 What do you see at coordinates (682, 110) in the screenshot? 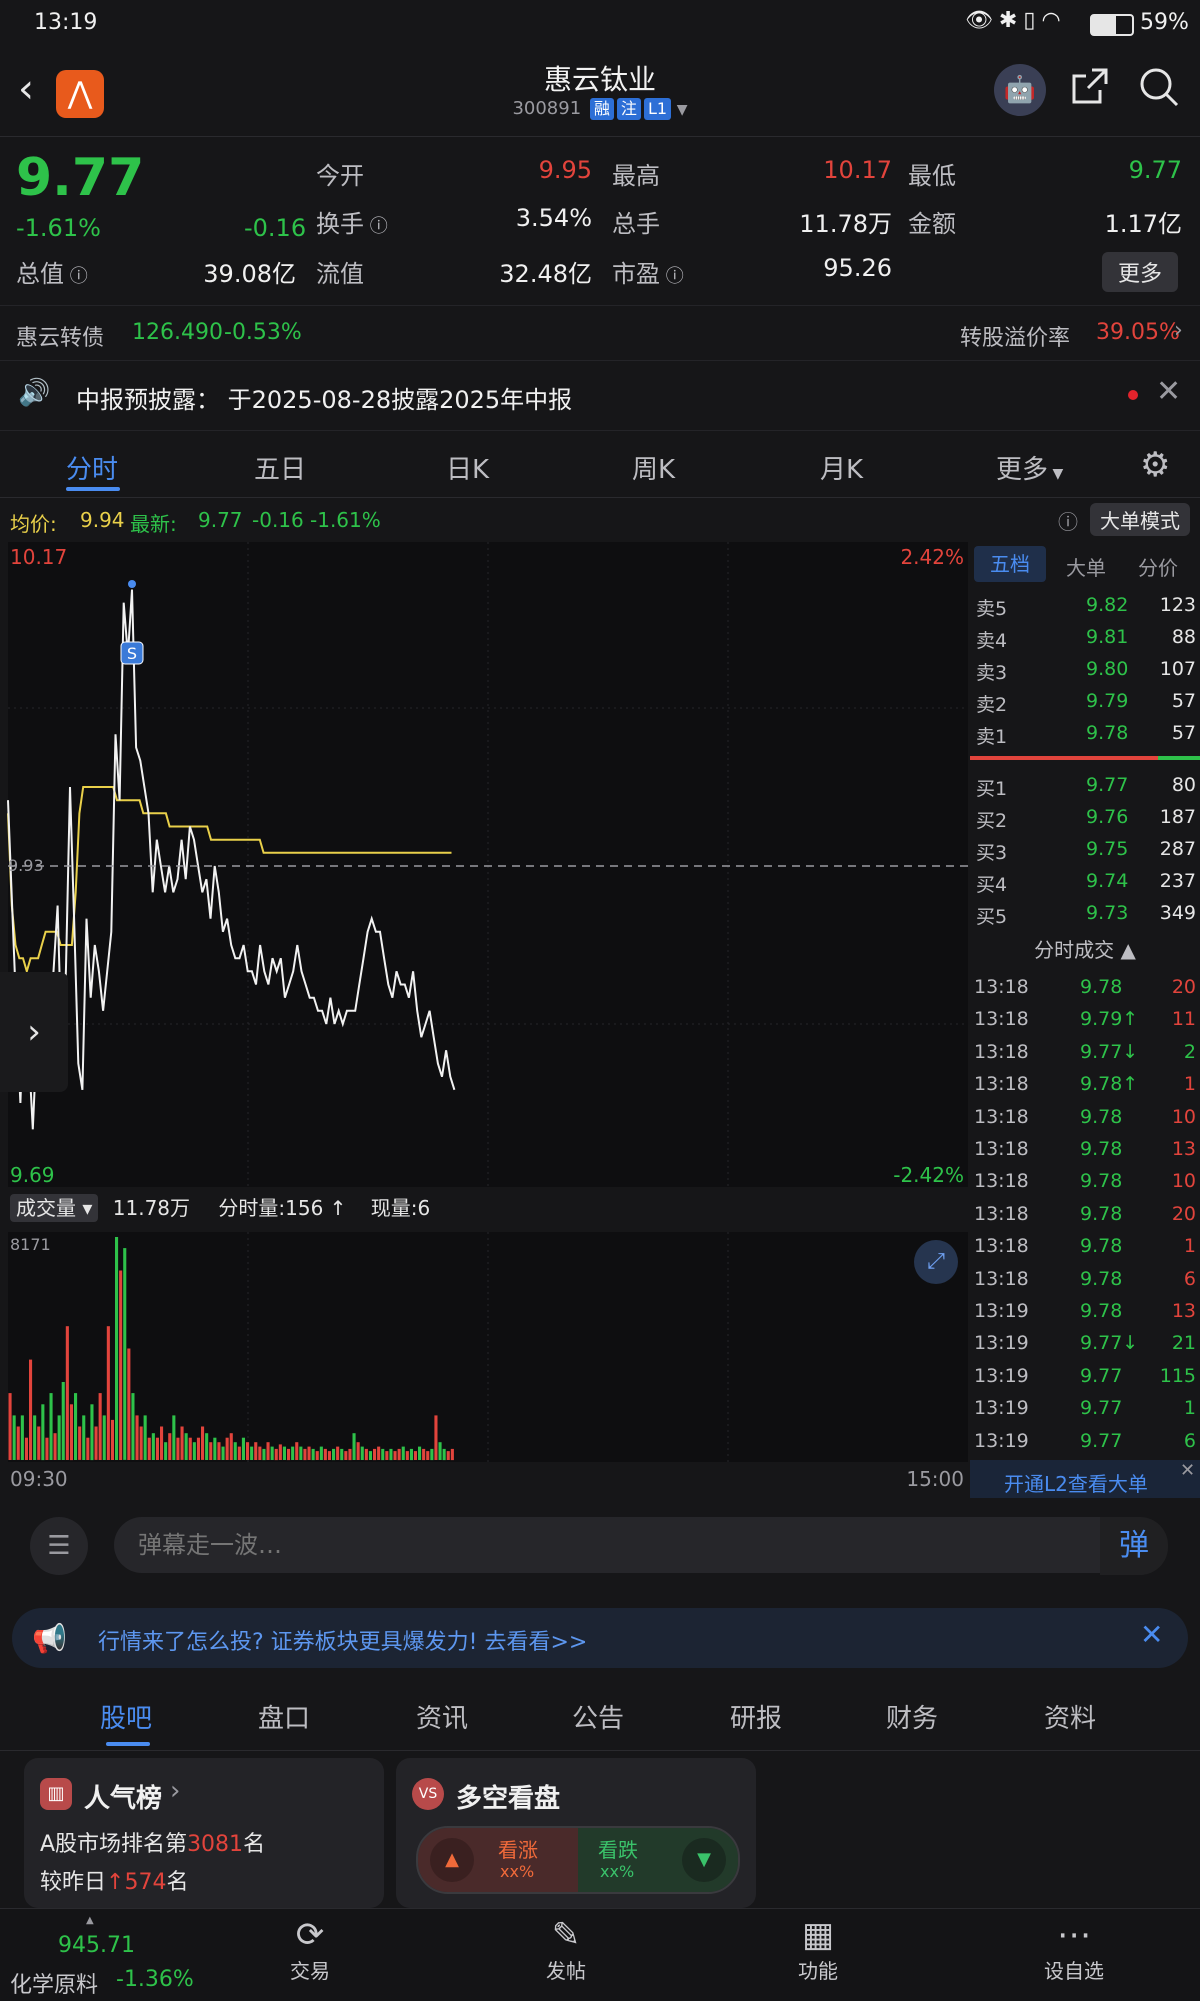
I see `chevron-down-icon: ▼` at bounding box center [682, 110].